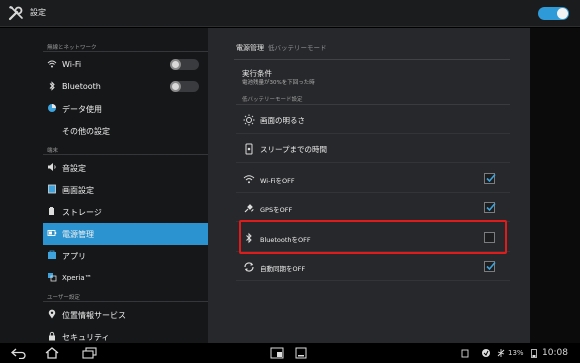  Describe the element at coordinates (249, 208) in the screenshot. I see `gps-icon` at that location.